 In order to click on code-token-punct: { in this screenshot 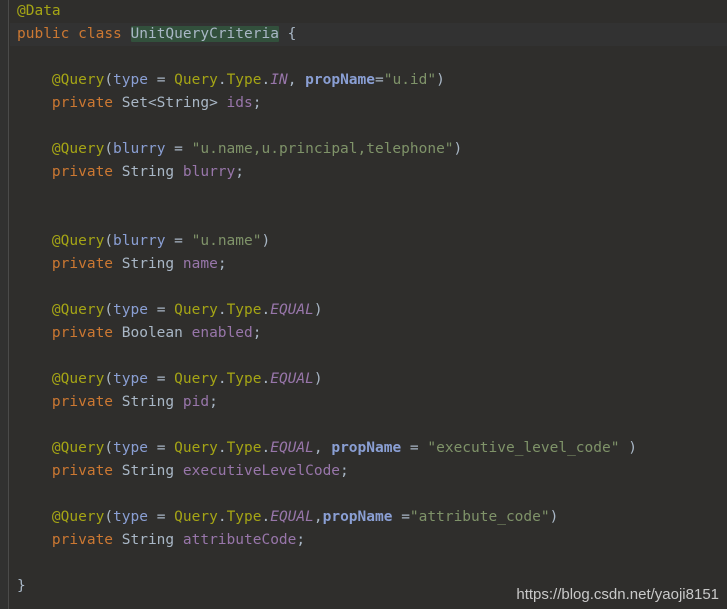, I will do `click(292, 34)`.